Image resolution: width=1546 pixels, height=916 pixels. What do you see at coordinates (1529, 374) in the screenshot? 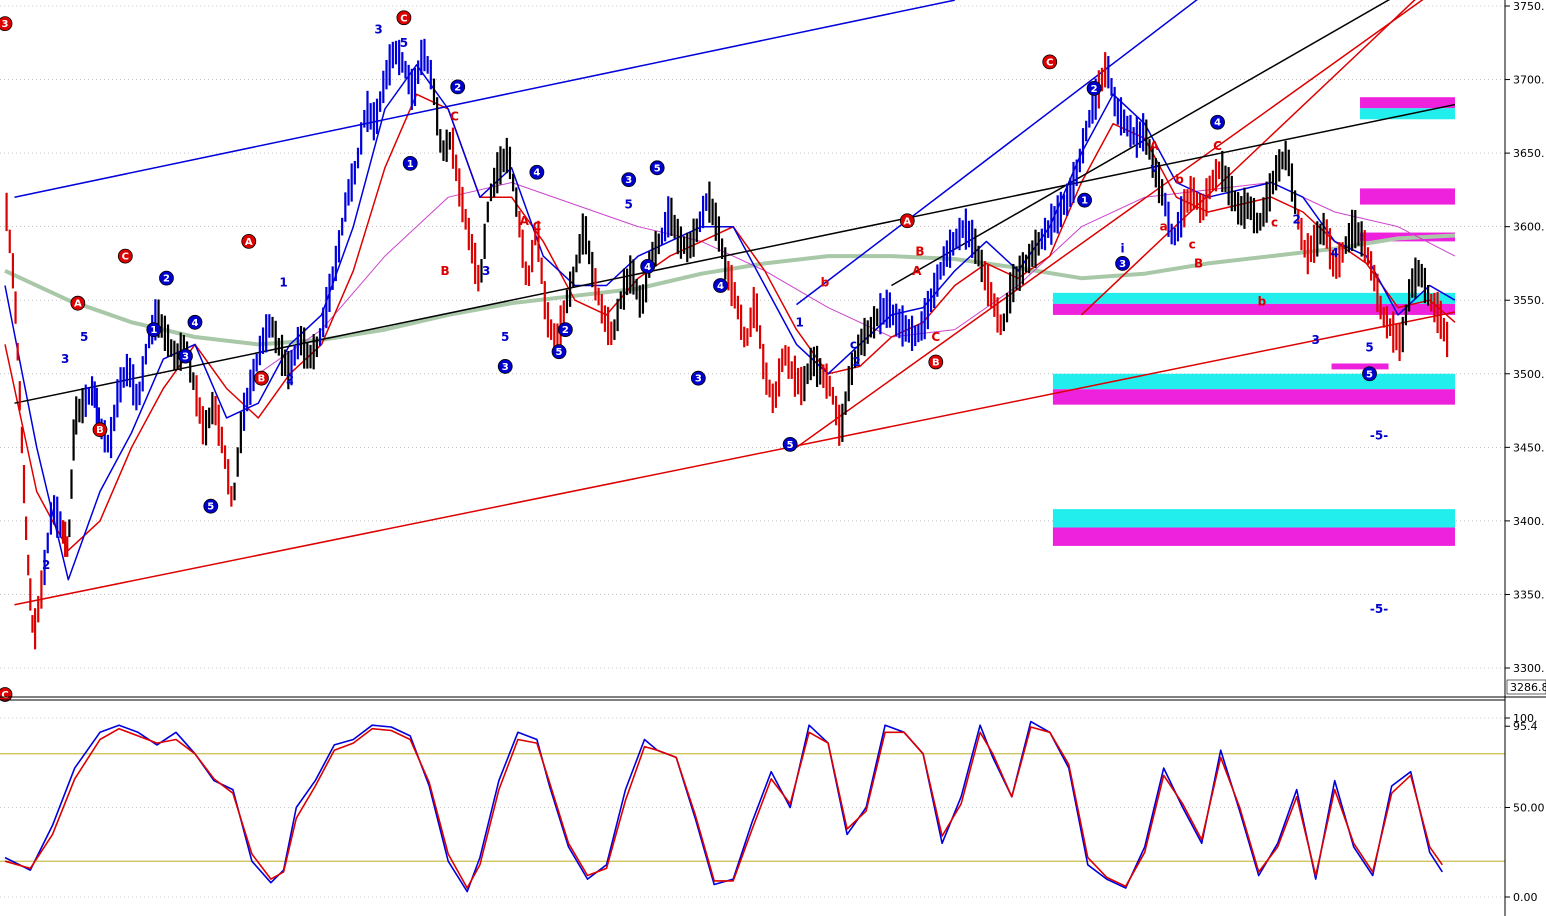
I see `price-tick-label: 3500.` at bounding box center [1529, 374].